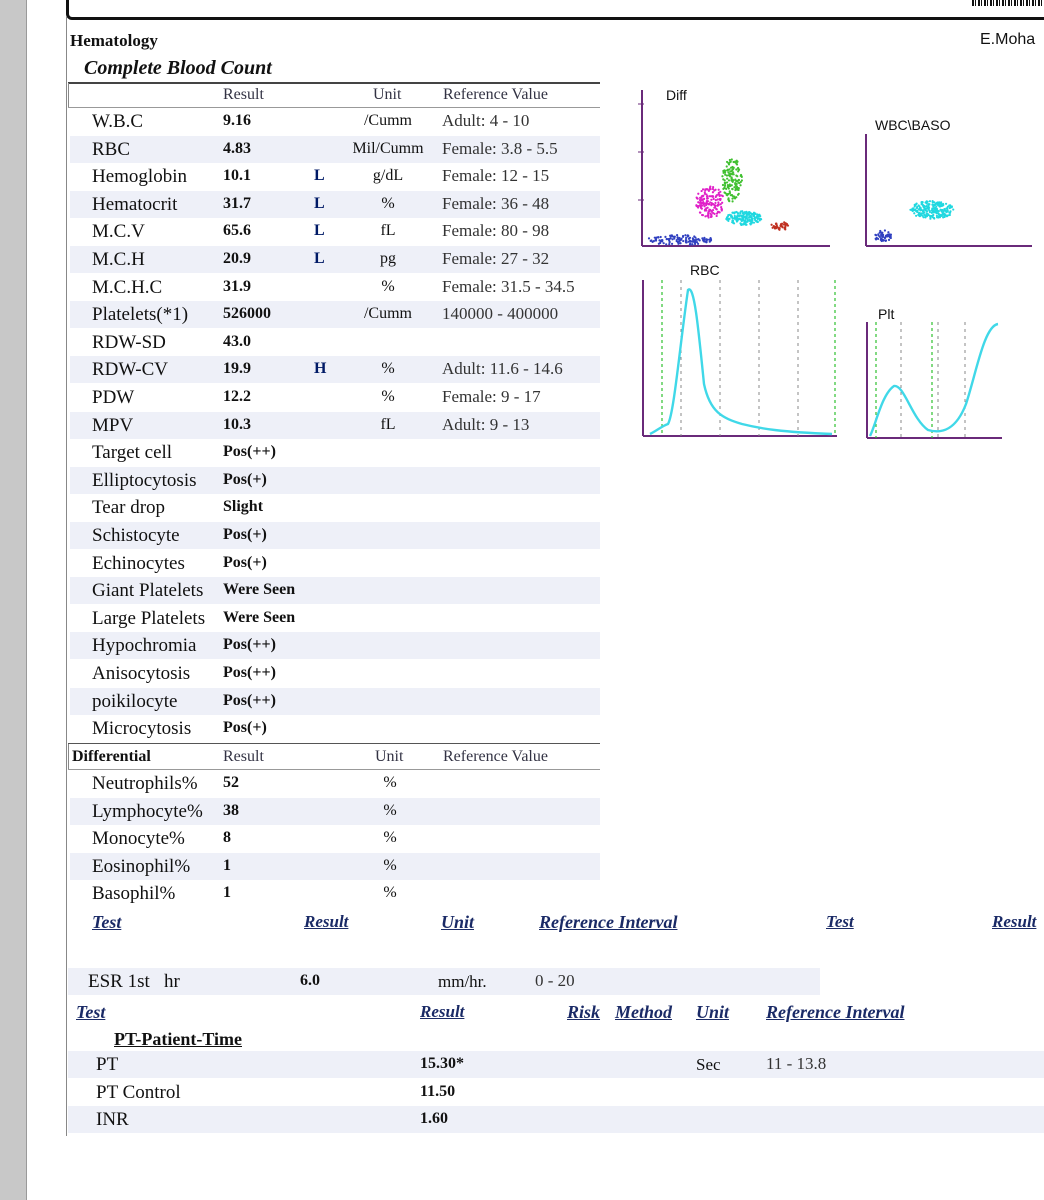  Describe the element at coordinates (145, 783) in the screenshot. I see `test-name: Neutrophils%` at that location.